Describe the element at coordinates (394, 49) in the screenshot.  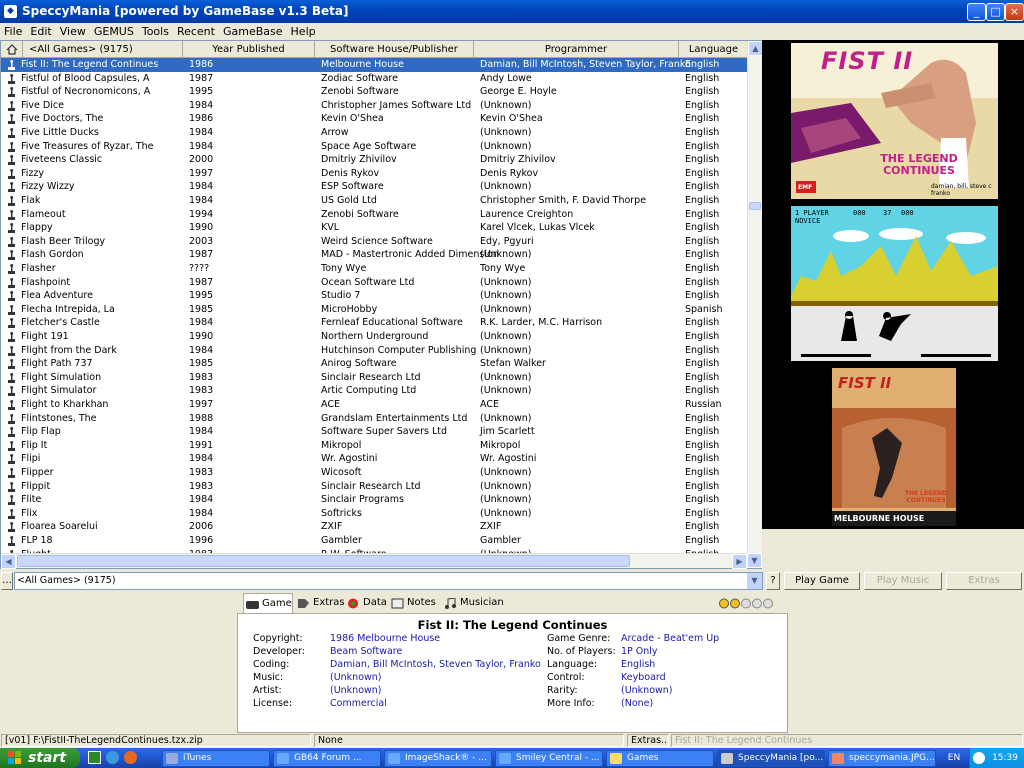
I see `column-header-publisher: Software House/Publisher` at that location.